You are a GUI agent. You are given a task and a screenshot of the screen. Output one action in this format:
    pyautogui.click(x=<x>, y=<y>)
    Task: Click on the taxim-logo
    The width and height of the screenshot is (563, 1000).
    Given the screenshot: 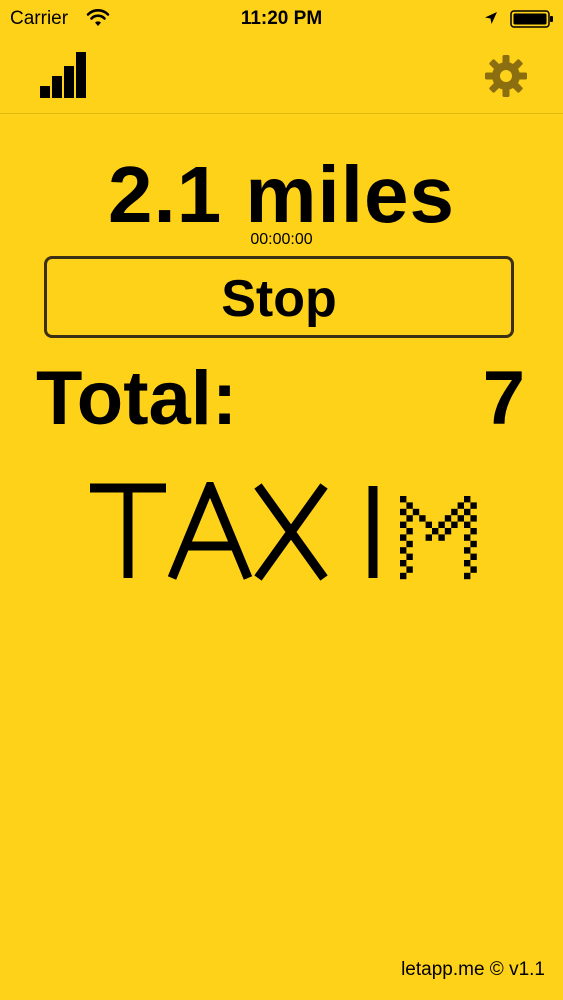 What is the action you would take?
    pyautogui.click(x=283, y=531)
    